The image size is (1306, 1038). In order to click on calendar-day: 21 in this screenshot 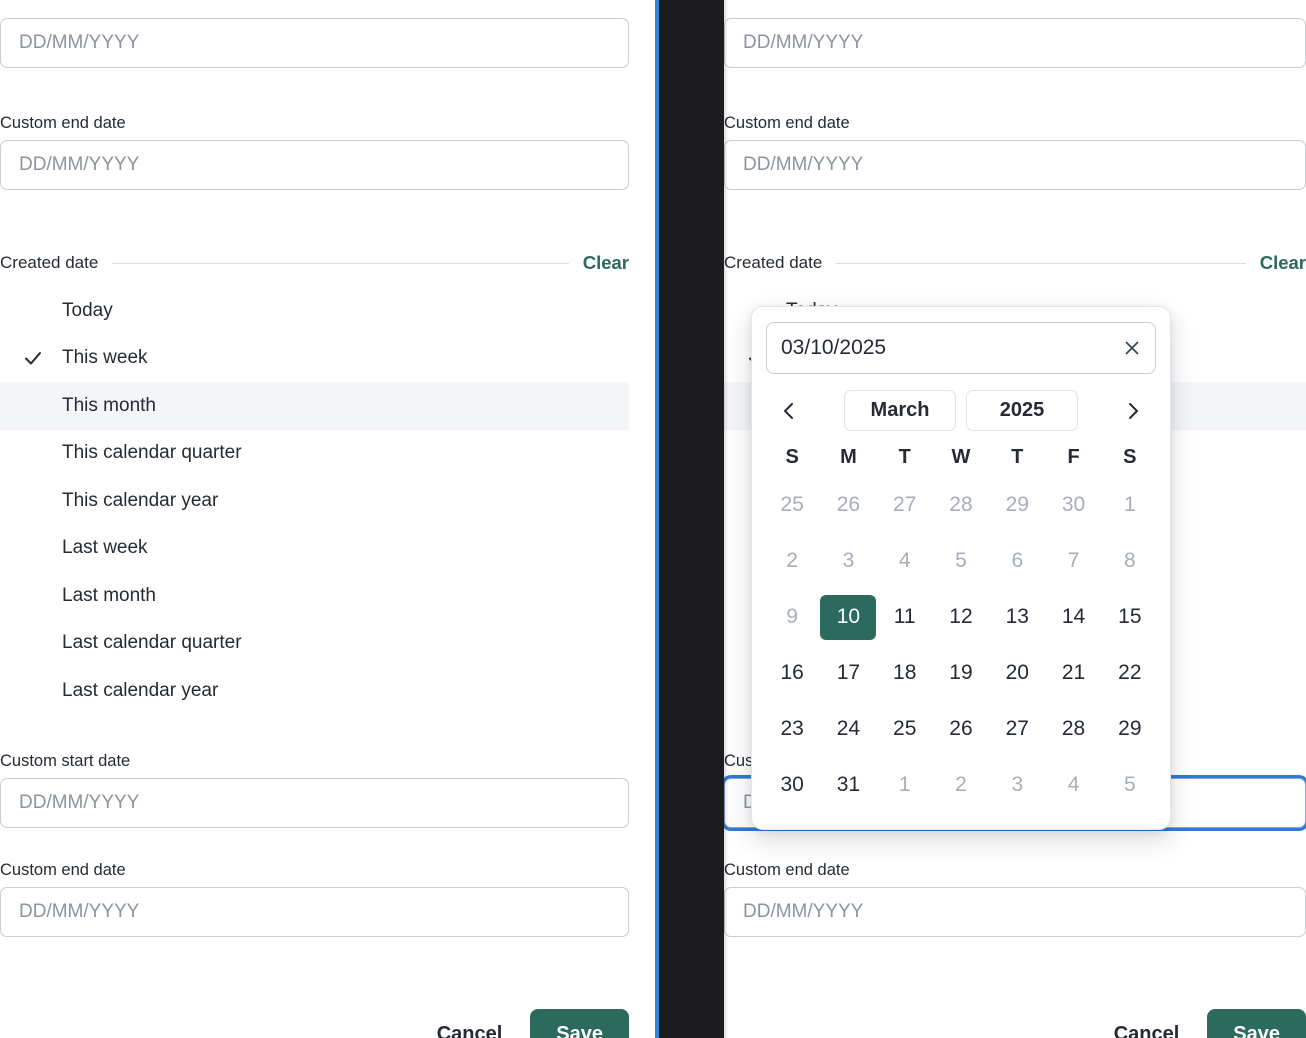, I will do `click(1074, 673)`.